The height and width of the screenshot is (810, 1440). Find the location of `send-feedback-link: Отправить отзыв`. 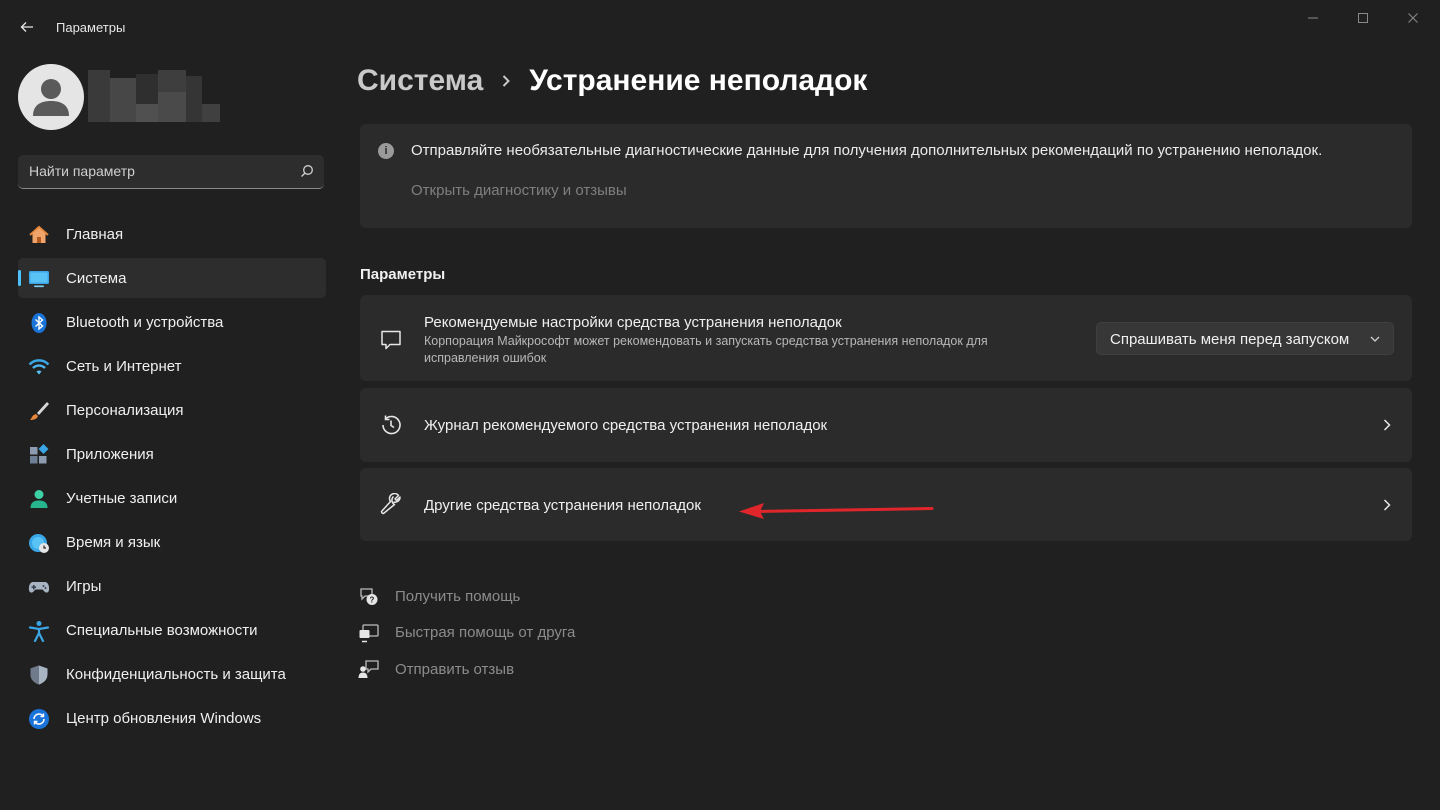

send-feedback-link: Отправить отзыв is located at coordinates (466, 669).